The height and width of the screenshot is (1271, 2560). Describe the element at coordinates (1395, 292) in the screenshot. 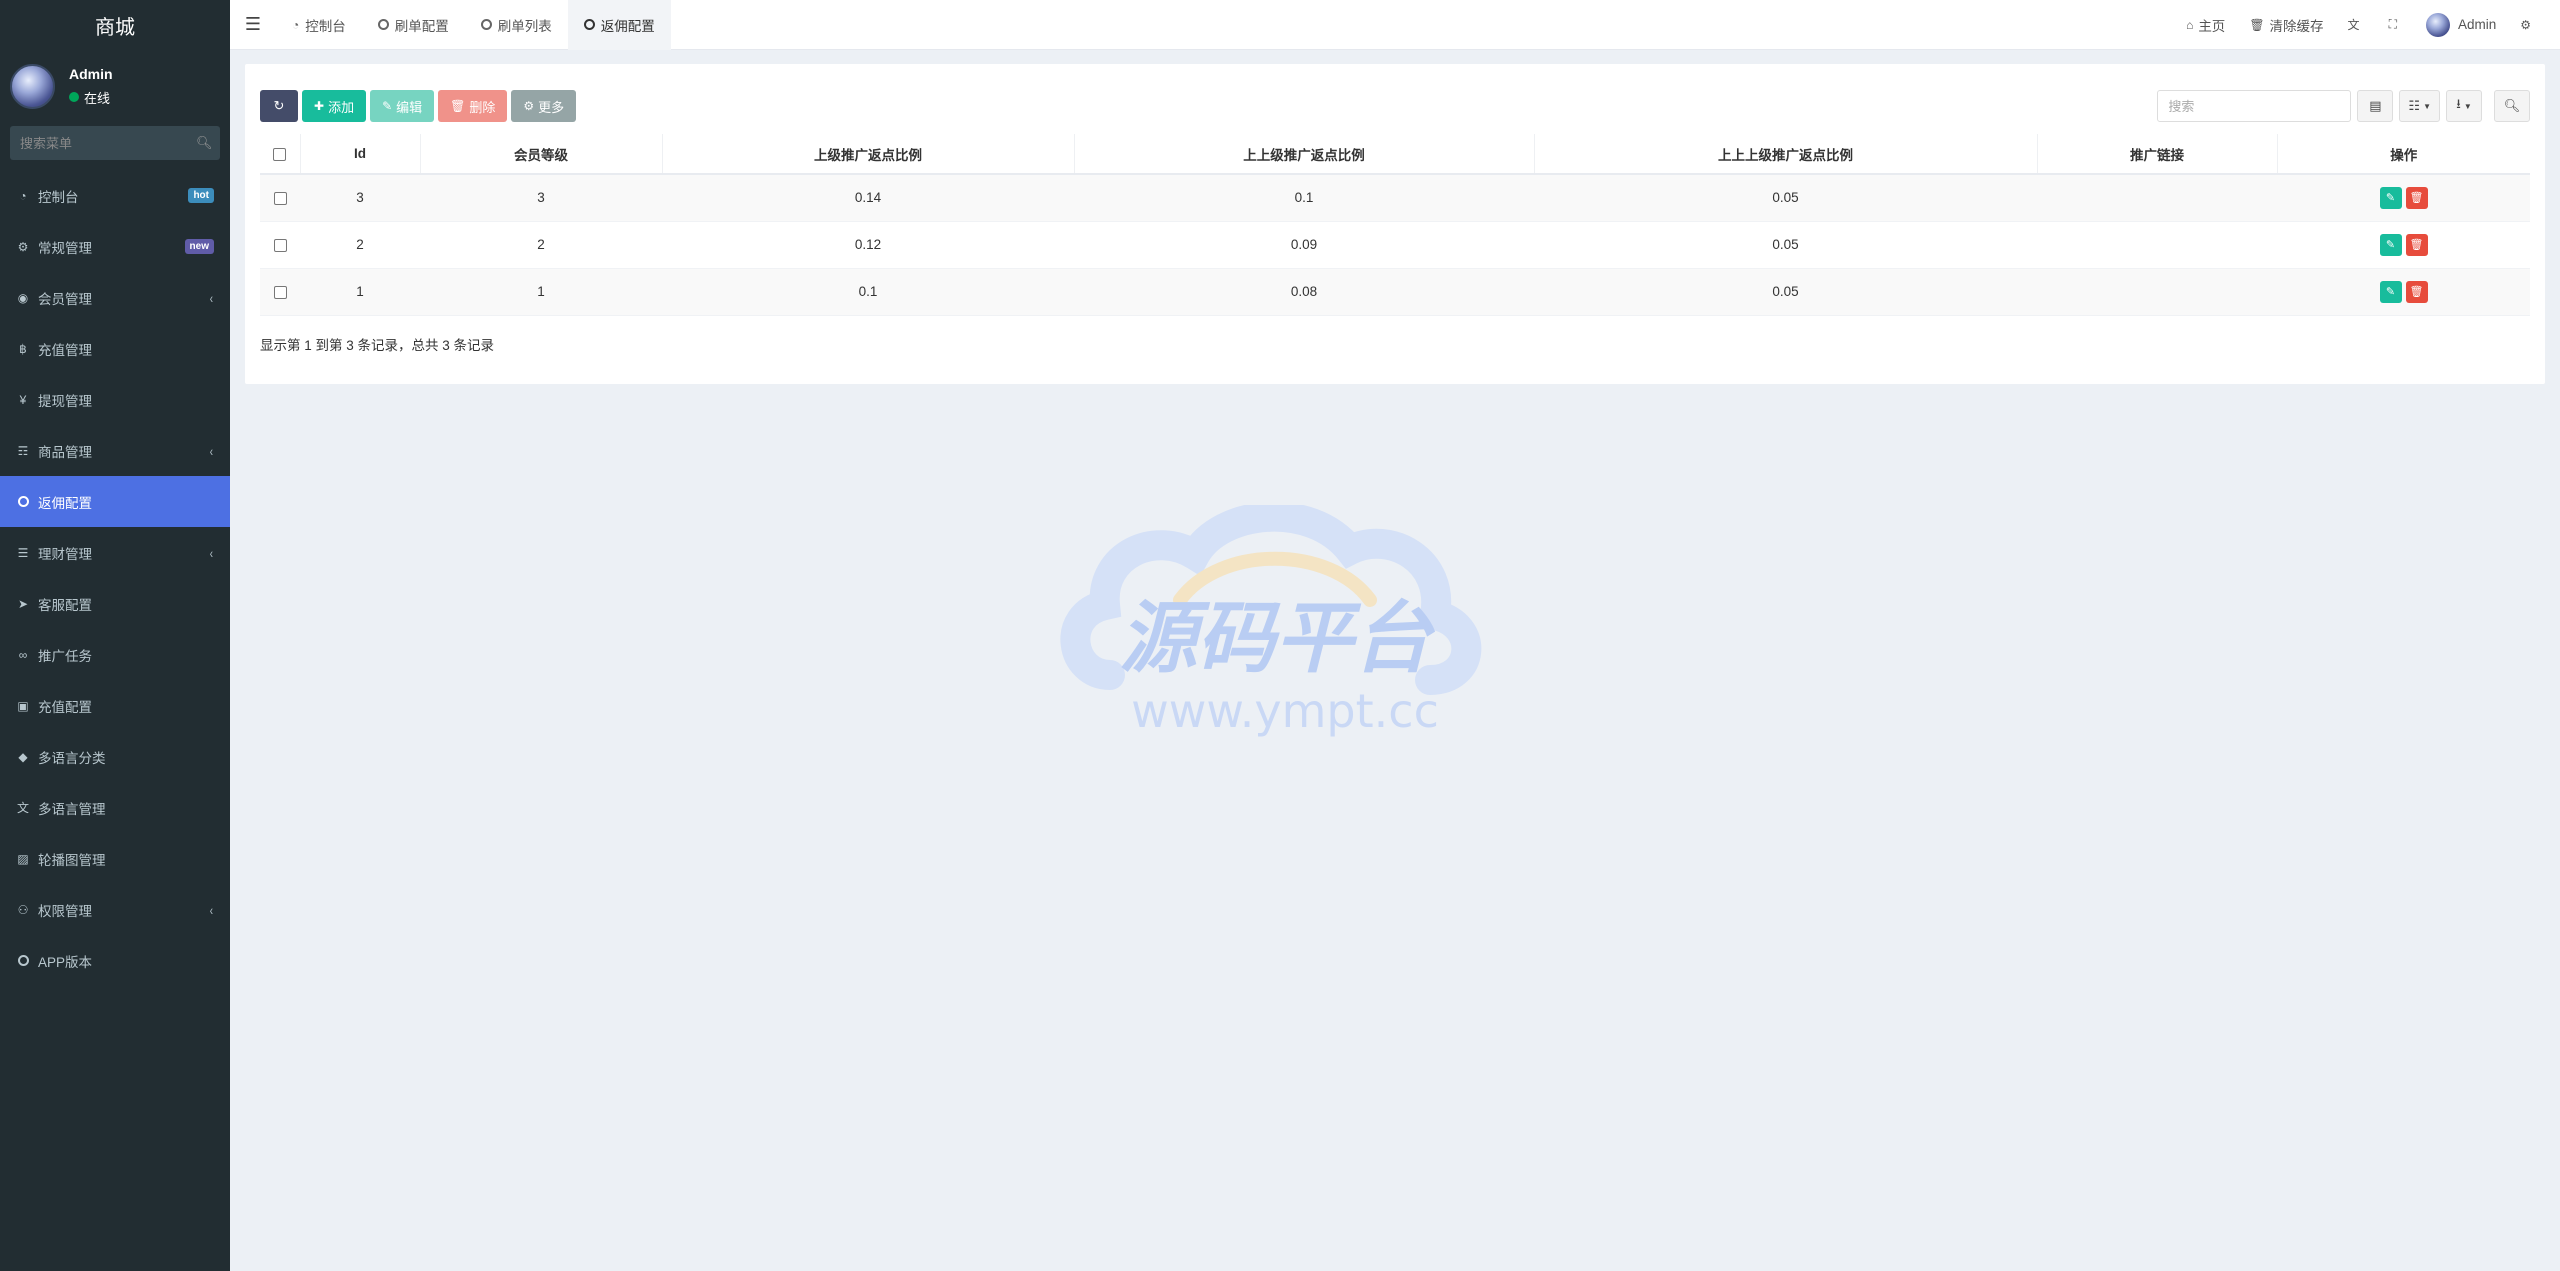

I see `table-row: 1 1 0.1 0.08 0.05 ✎ 🗑︎` at that location.